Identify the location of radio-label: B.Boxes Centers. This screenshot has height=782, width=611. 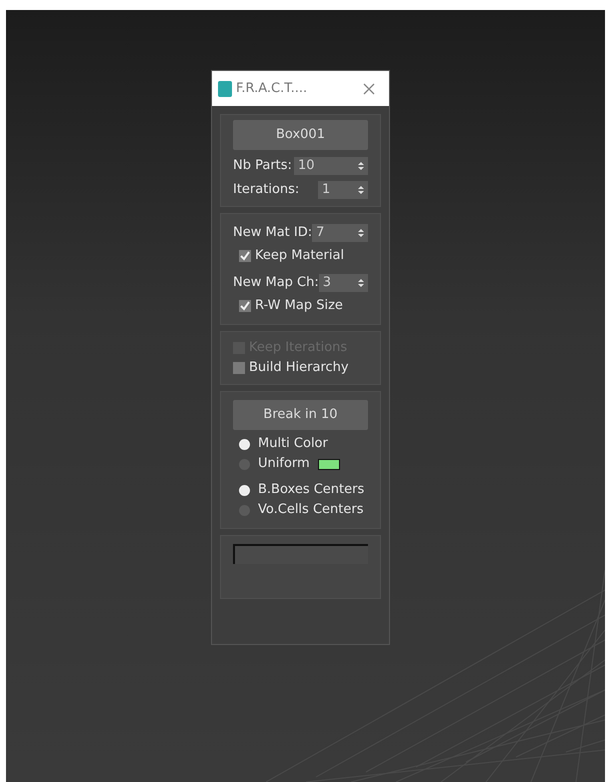
(311, 490).